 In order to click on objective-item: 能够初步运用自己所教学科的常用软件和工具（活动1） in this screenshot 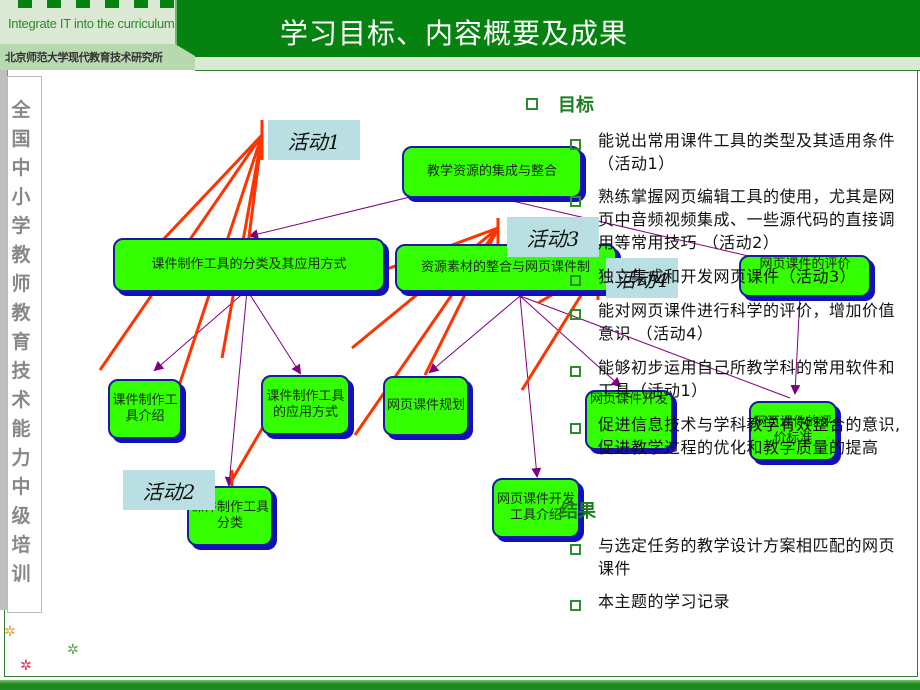, I will do `click(747, 379)`.